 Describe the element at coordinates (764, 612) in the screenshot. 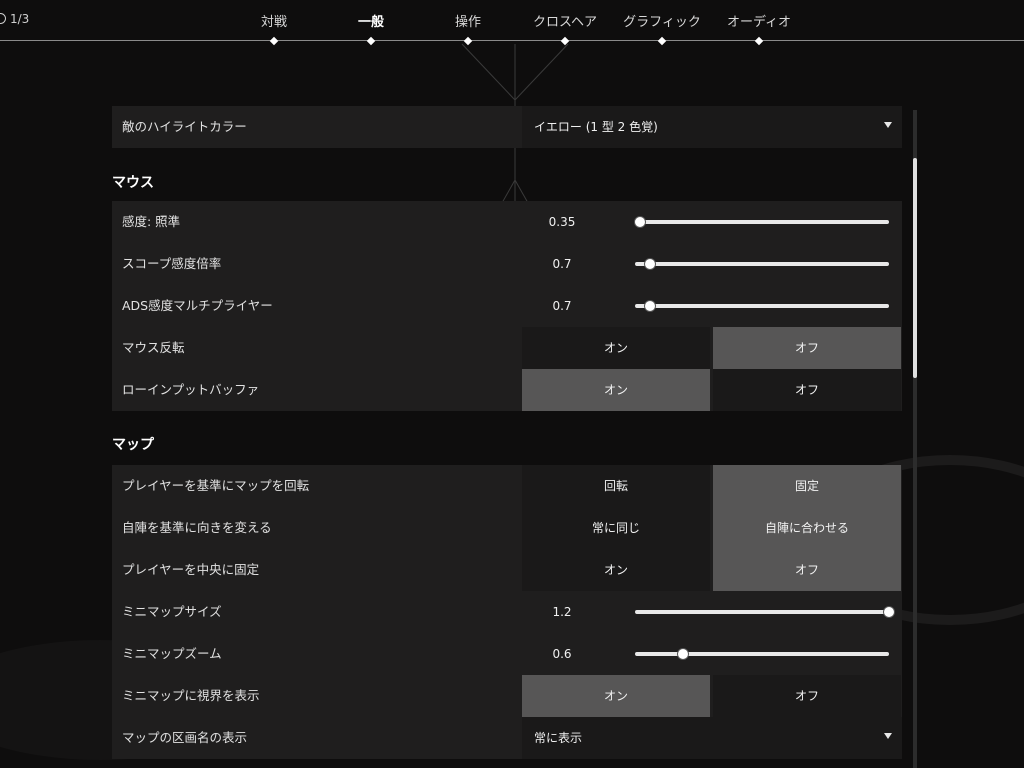

I see `minimap-size-slider` at that location.